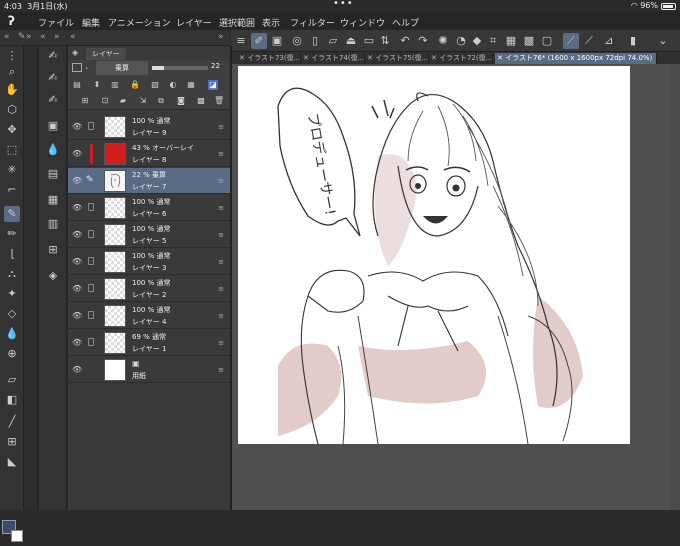  Describe the element at coordinates (149, 349) in the screenshot. I see `layer-name: レイヤー 1` at that location.